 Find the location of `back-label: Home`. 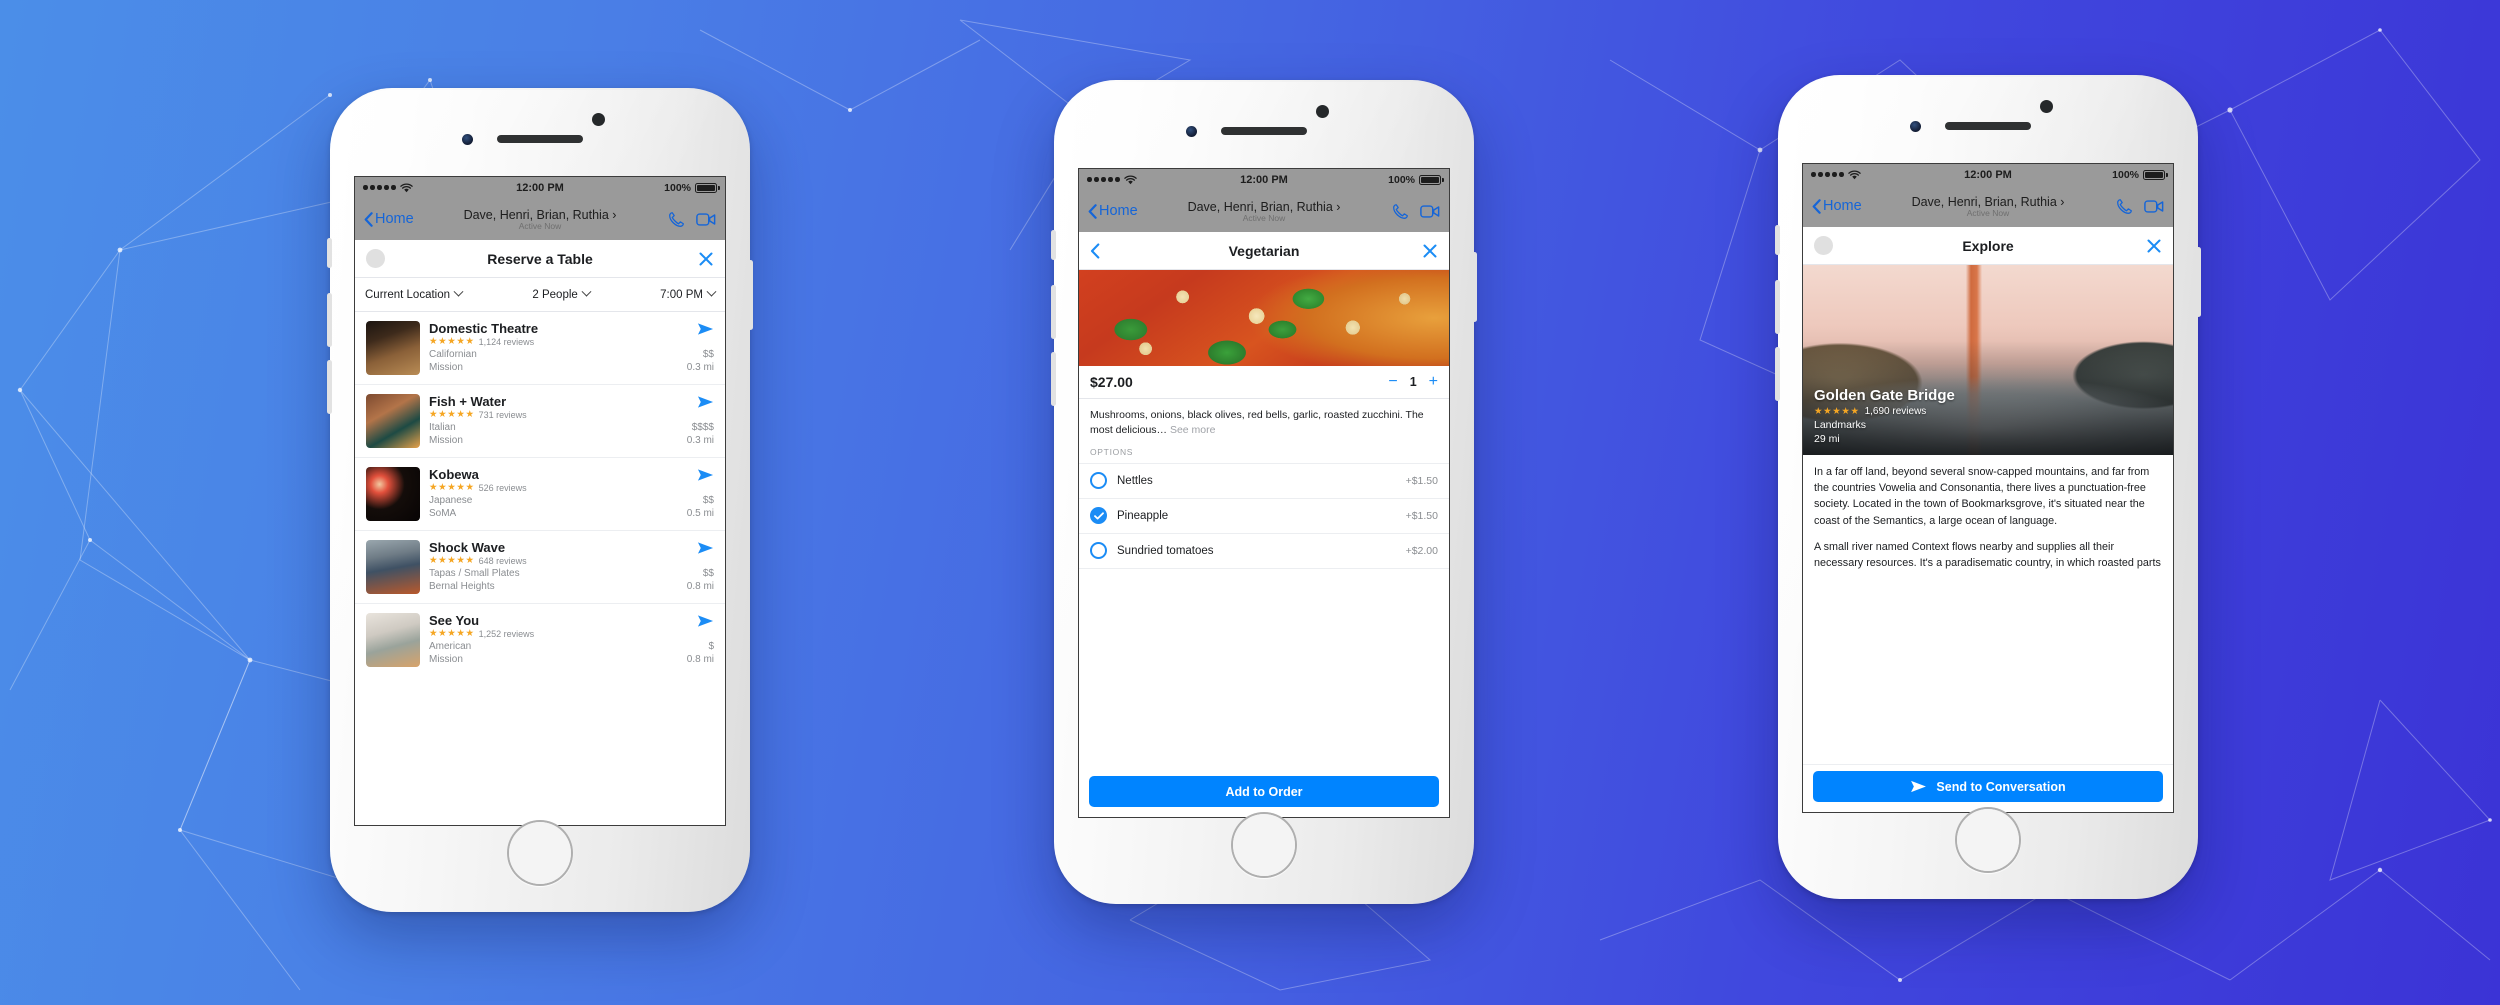

back-label: Home is located at coordinates (1118, 211).